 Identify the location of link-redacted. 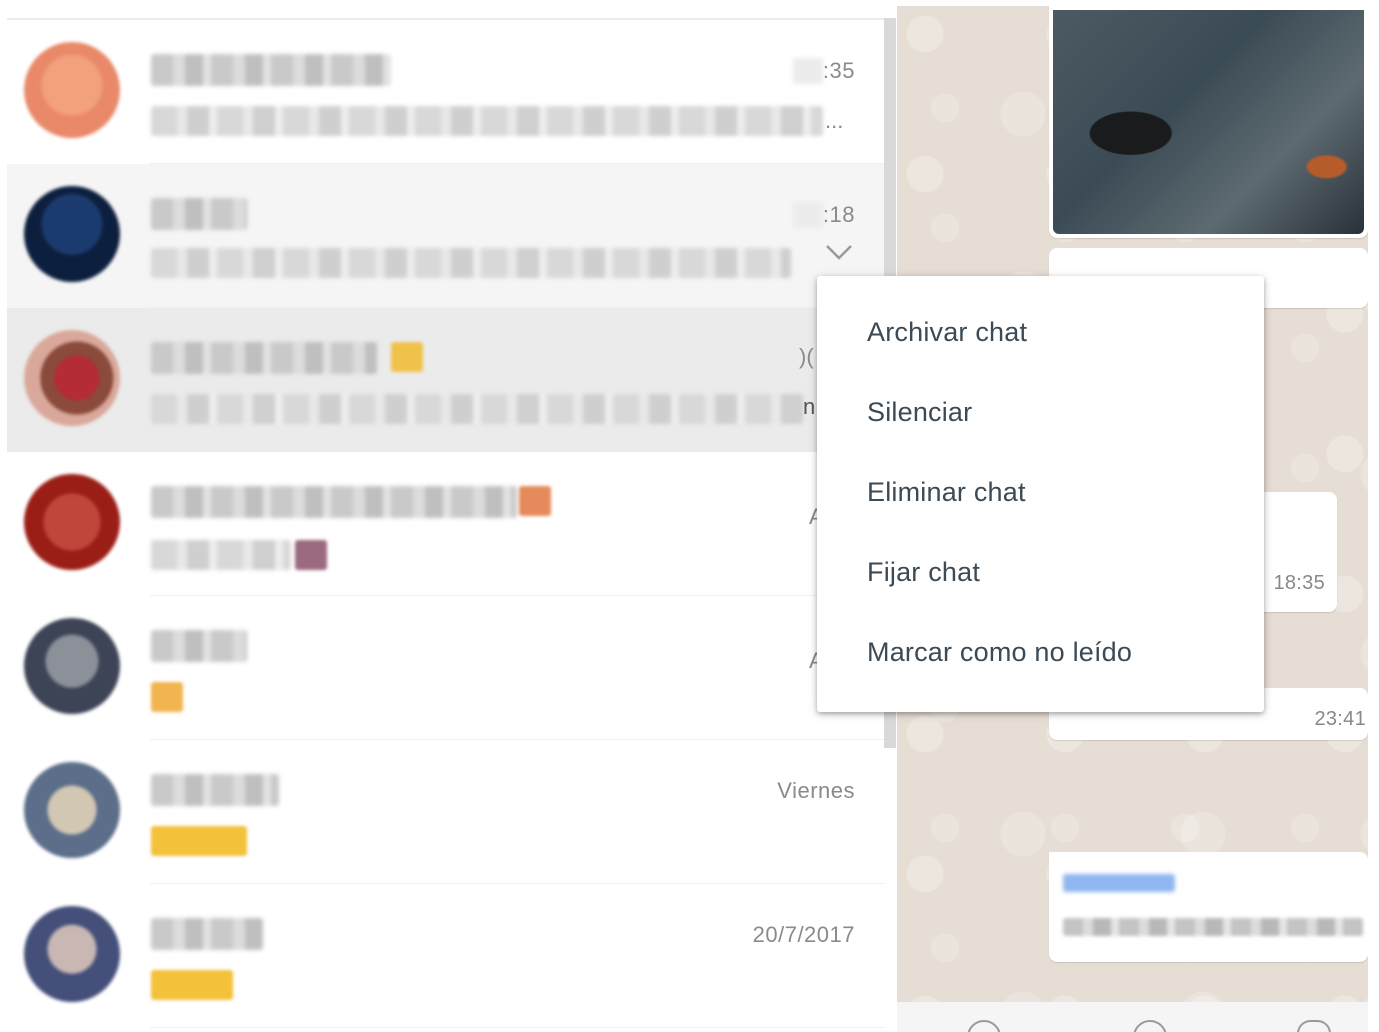
(1119, 883).